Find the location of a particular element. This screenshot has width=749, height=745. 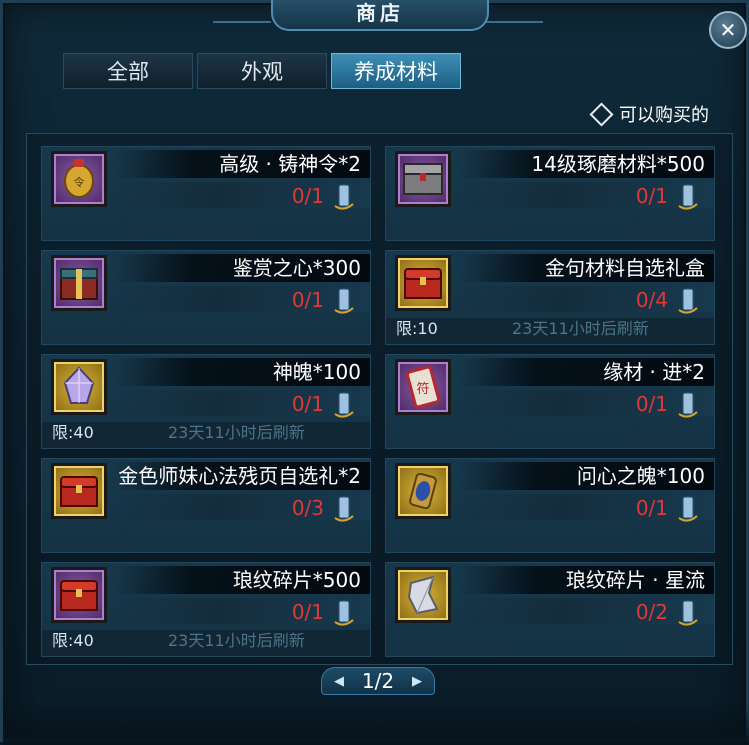

title-plate: 商店 is located at coordinates (380, 15).